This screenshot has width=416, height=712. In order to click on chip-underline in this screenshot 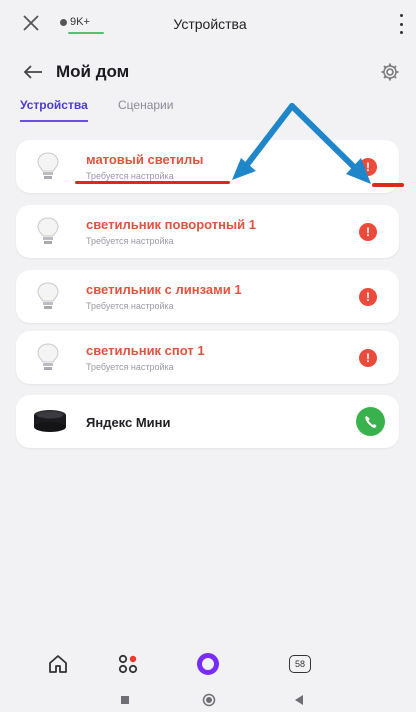, I will do `click(86, 33)`.